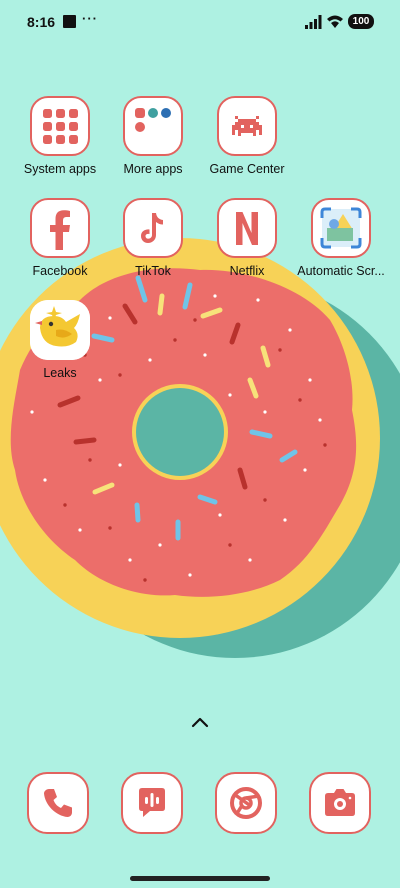 The image size is (400, 888). I want to click on messages-icon, so click(152, 803).